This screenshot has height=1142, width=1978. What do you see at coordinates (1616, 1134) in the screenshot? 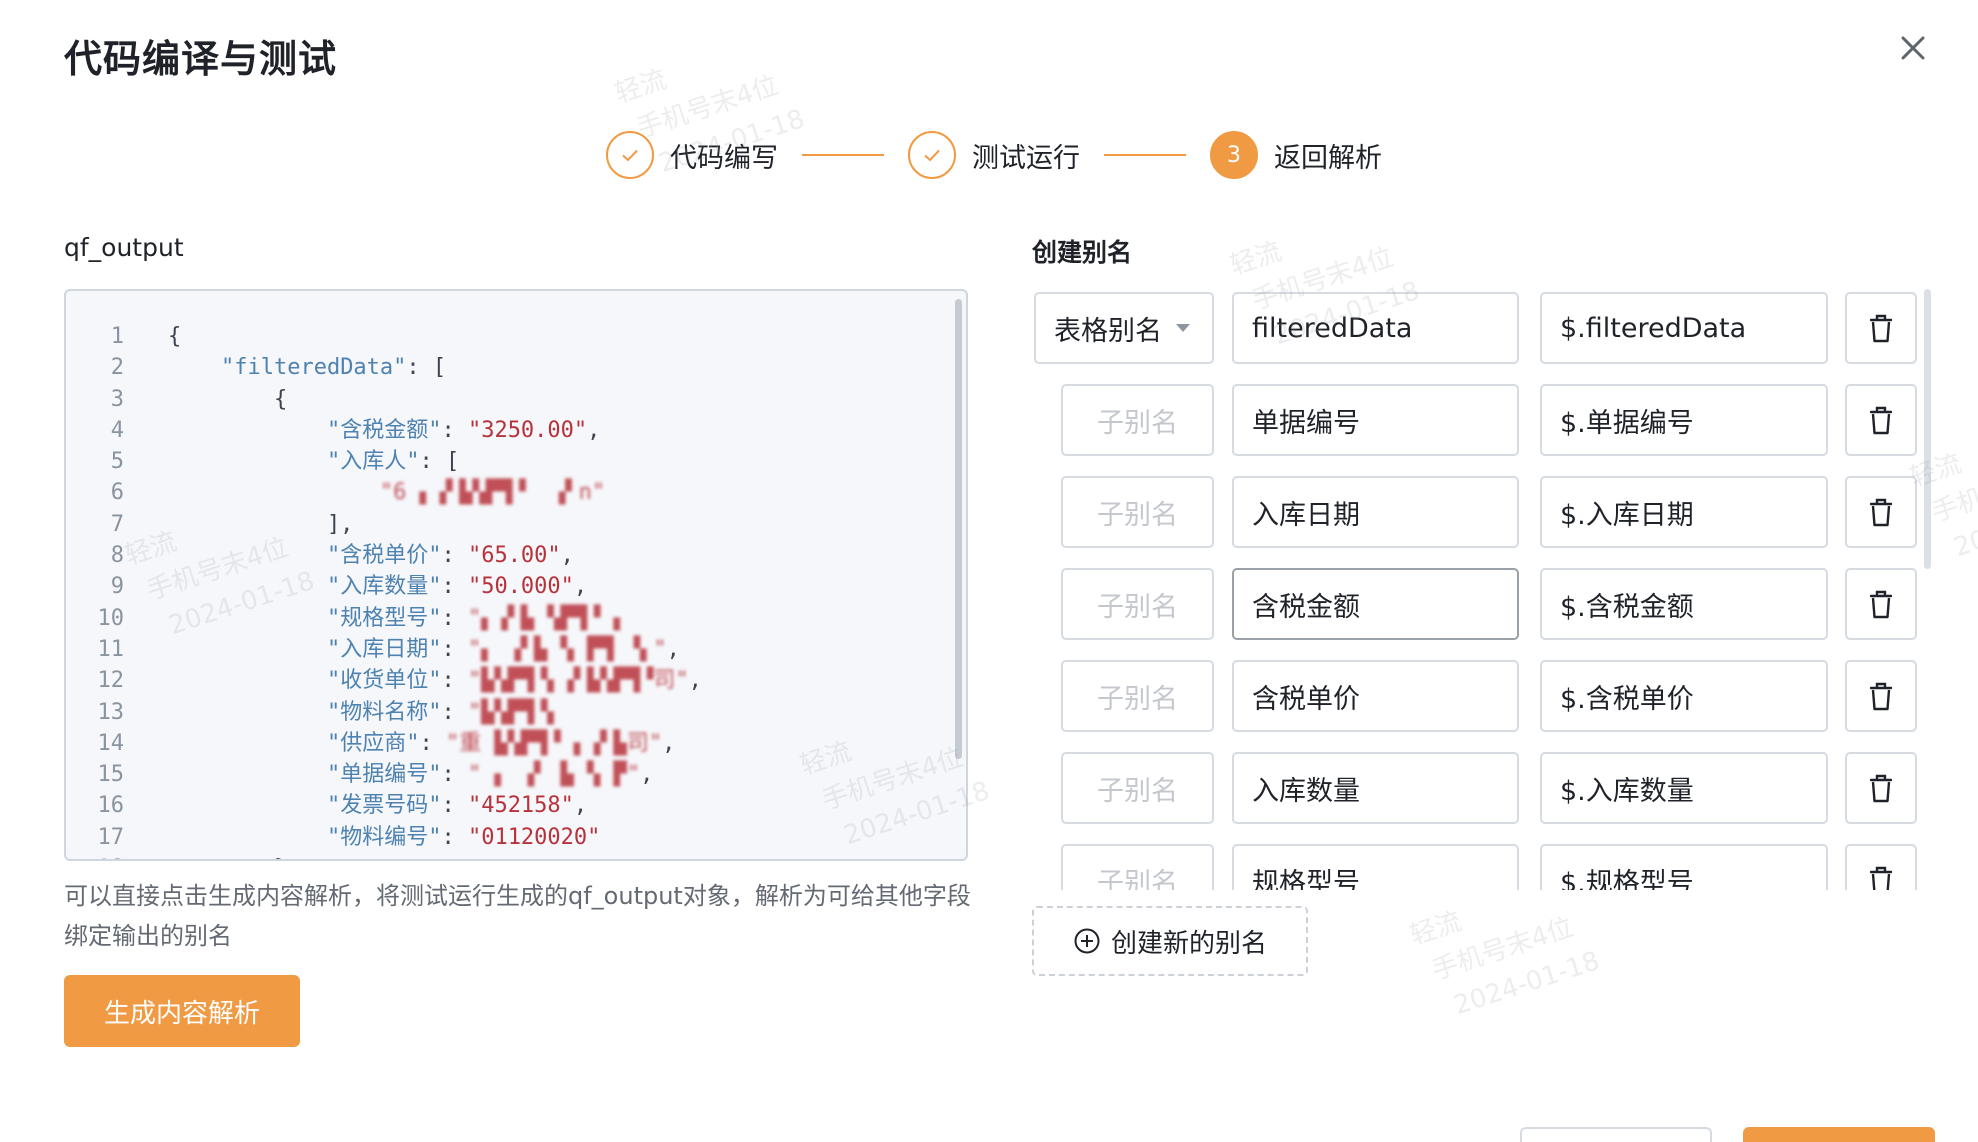
I see `cancel-button` at bounding box center [1616, 1134].